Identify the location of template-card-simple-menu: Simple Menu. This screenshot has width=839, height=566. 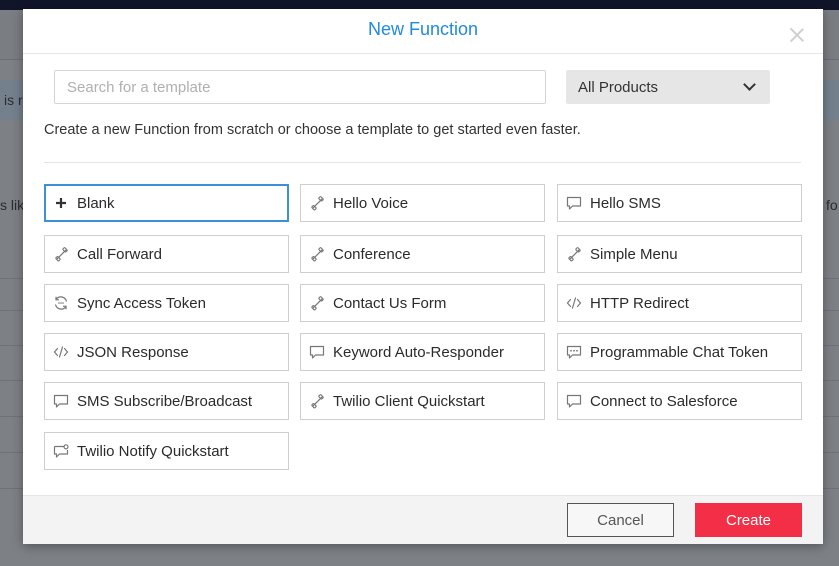
(679, 254).